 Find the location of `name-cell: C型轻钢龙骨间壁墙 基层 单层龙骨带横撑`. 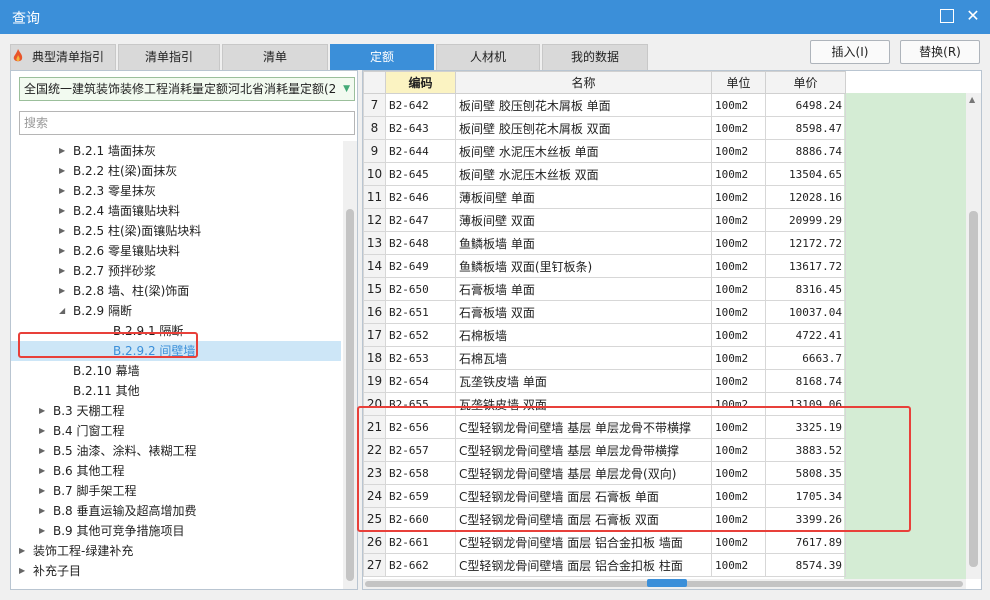

name-cell: C型轻钢龙骨间壁墙 基层 单层龙骨带横撑 is located at coordinates (583, 450).